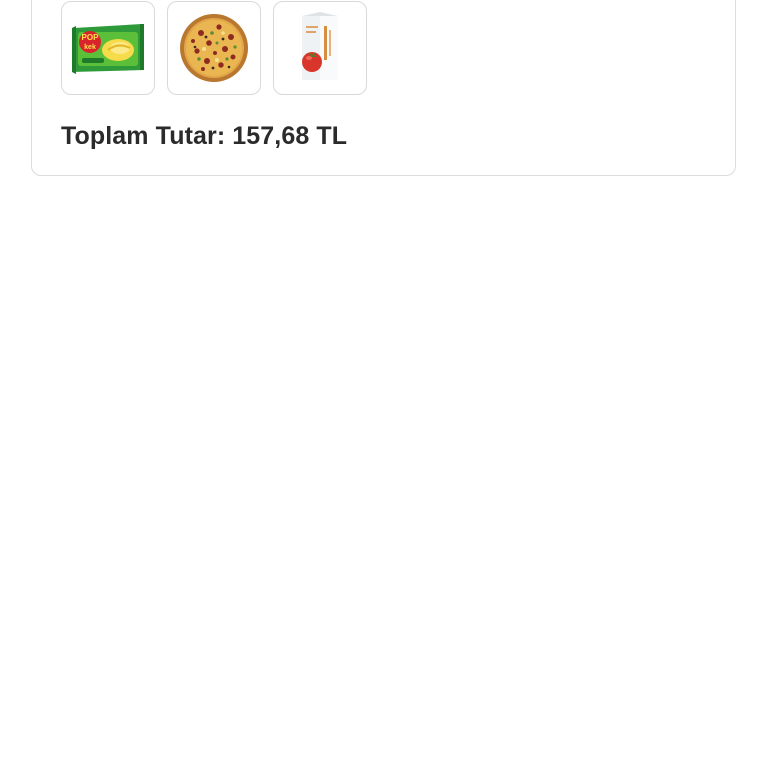  I want to click on product-thumbnail-pizza, so click(214, 48).